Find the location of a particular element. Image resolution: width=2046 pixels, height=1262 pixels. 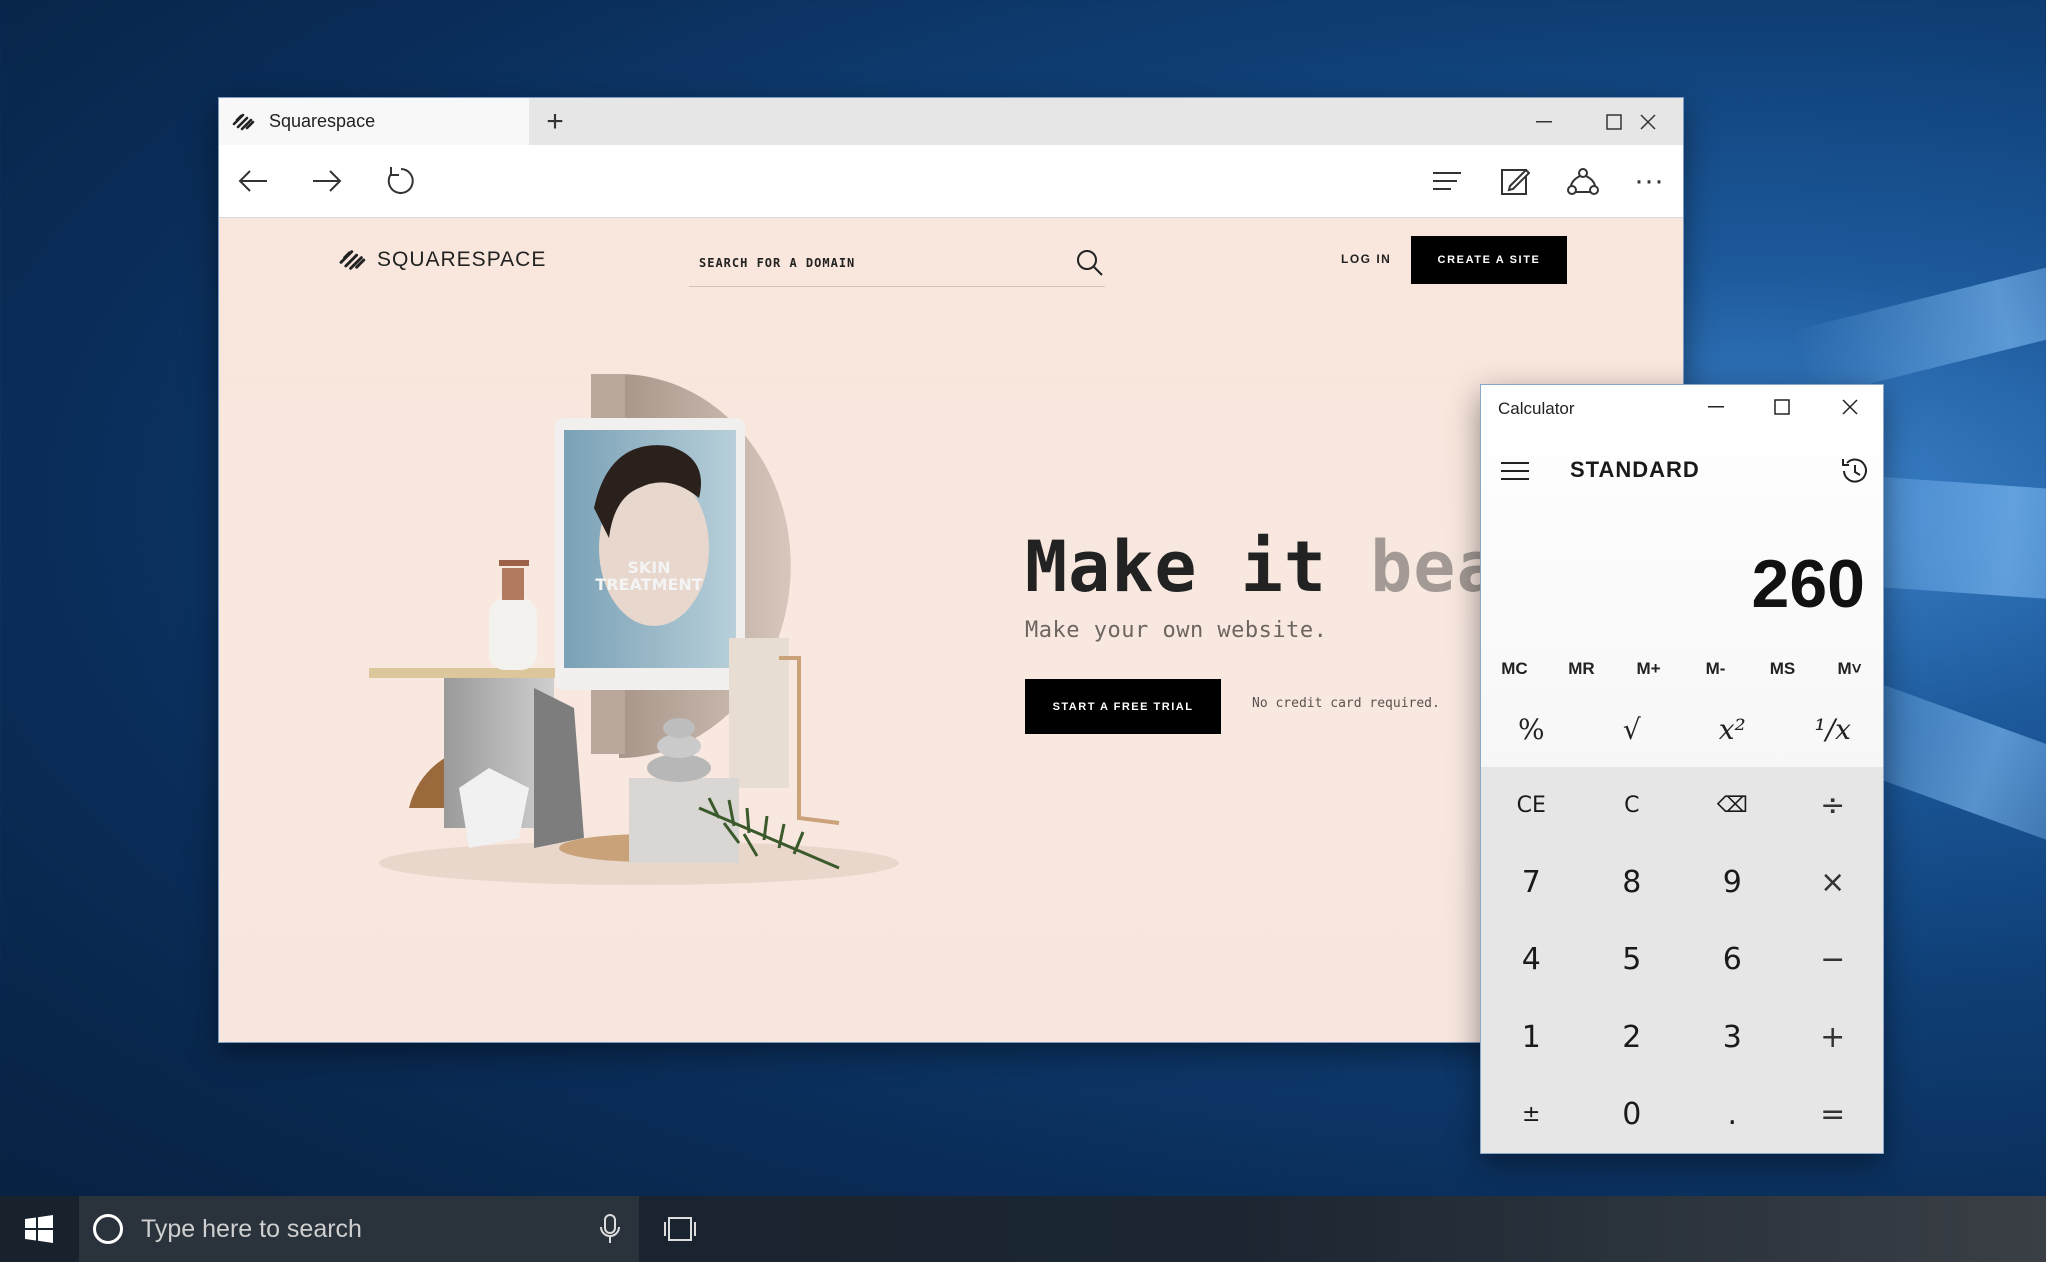

calculator-display: 260 is located at coordinates (1808, 584).